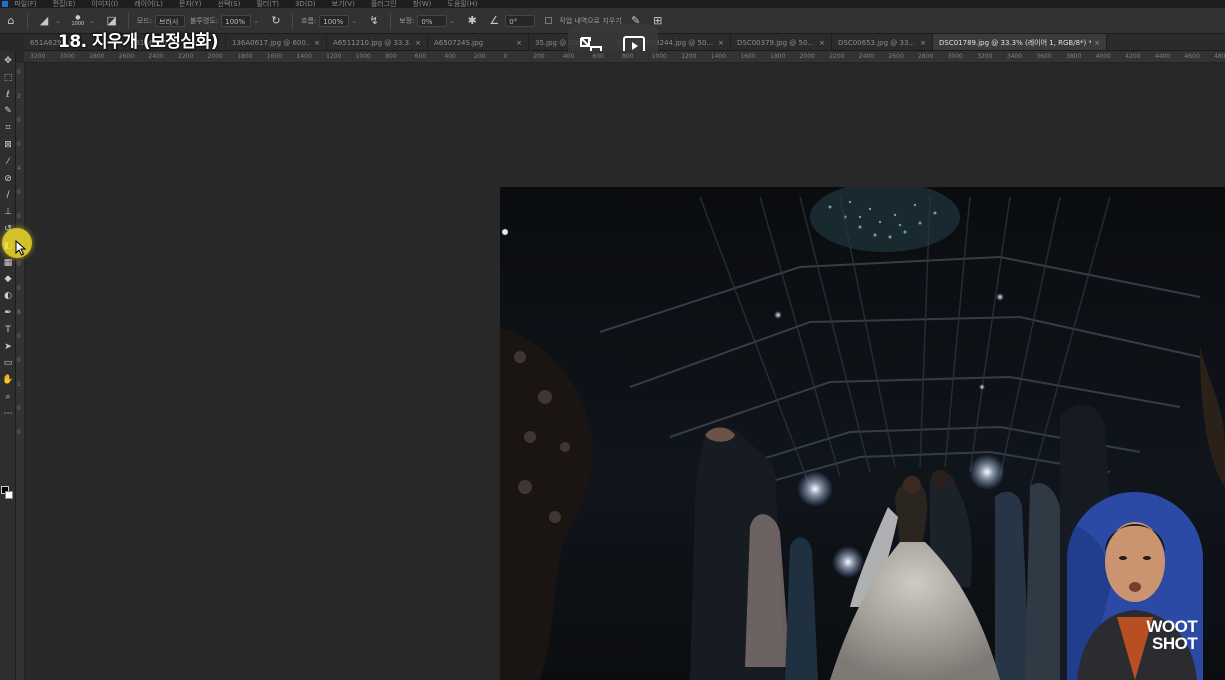 The image size is (1225, 680). I want to click on quick-select-tool-icon: ✎, so click(8, 111).